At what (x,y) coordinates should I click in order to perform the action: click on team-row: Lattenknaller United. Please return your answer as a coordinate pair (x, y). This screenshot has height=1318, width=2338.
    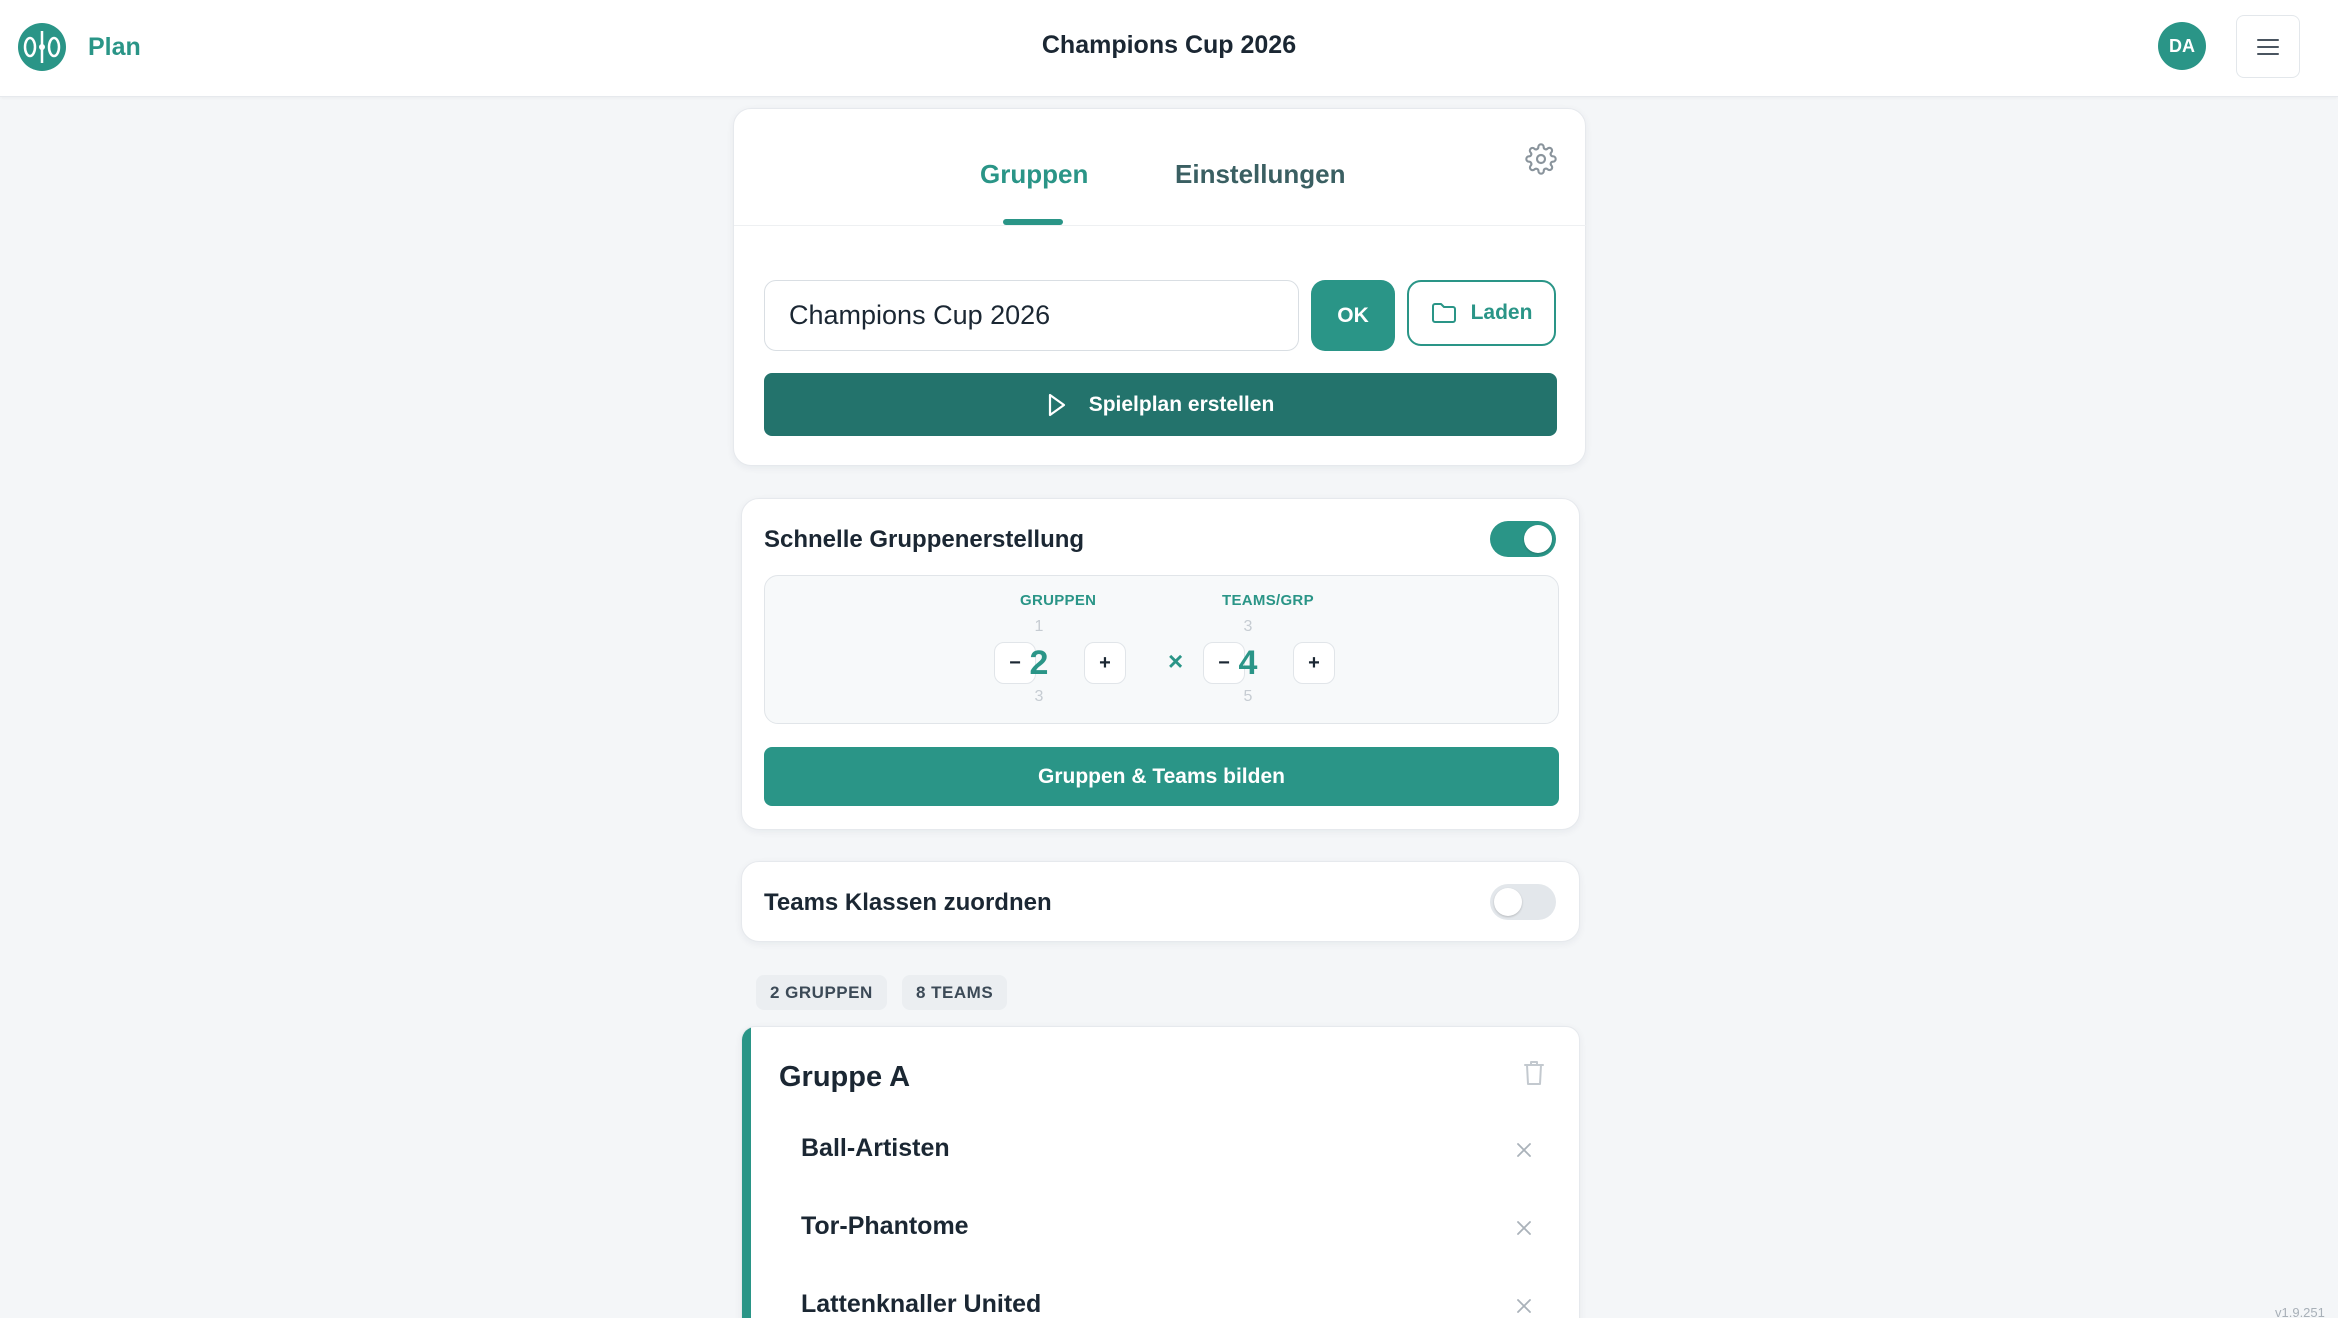
    Looking at the image, I should click on (1181, 1304).